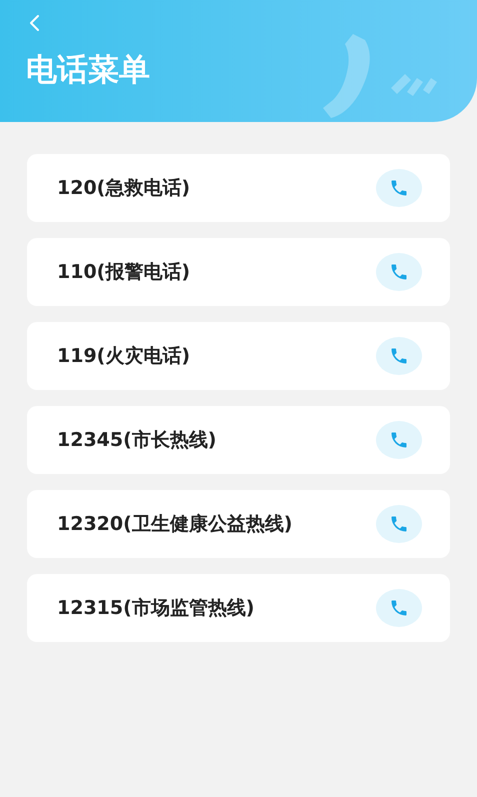 Image resolution: width=477 pixels, height=797 pixels. I want to click on contact-label: 110(报警电话), so click(123, 272).